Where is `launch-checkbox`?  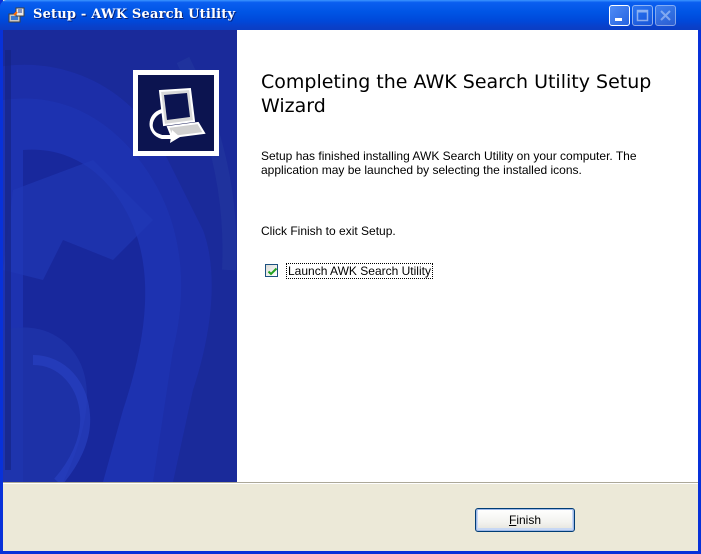 launch-checkbox is located at coordinates (271, 270).